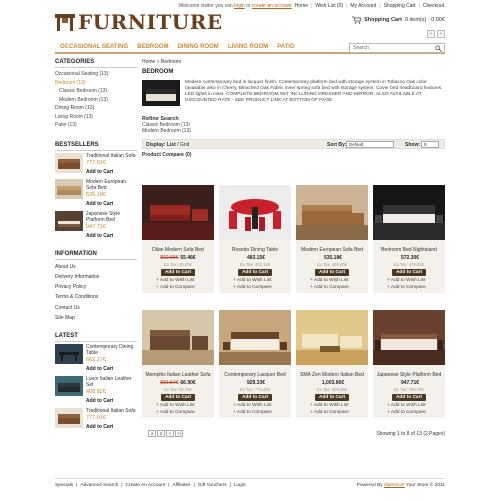  I want to click on home-link: Home, so click(301, 6).